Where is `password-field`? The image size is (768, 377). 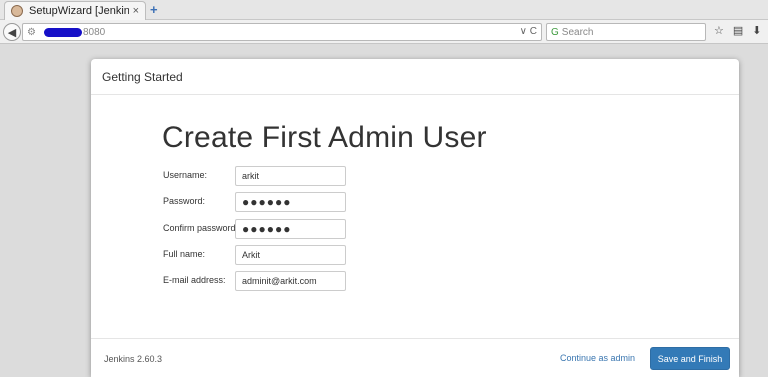
password-field is located at coordinates (290, 202).